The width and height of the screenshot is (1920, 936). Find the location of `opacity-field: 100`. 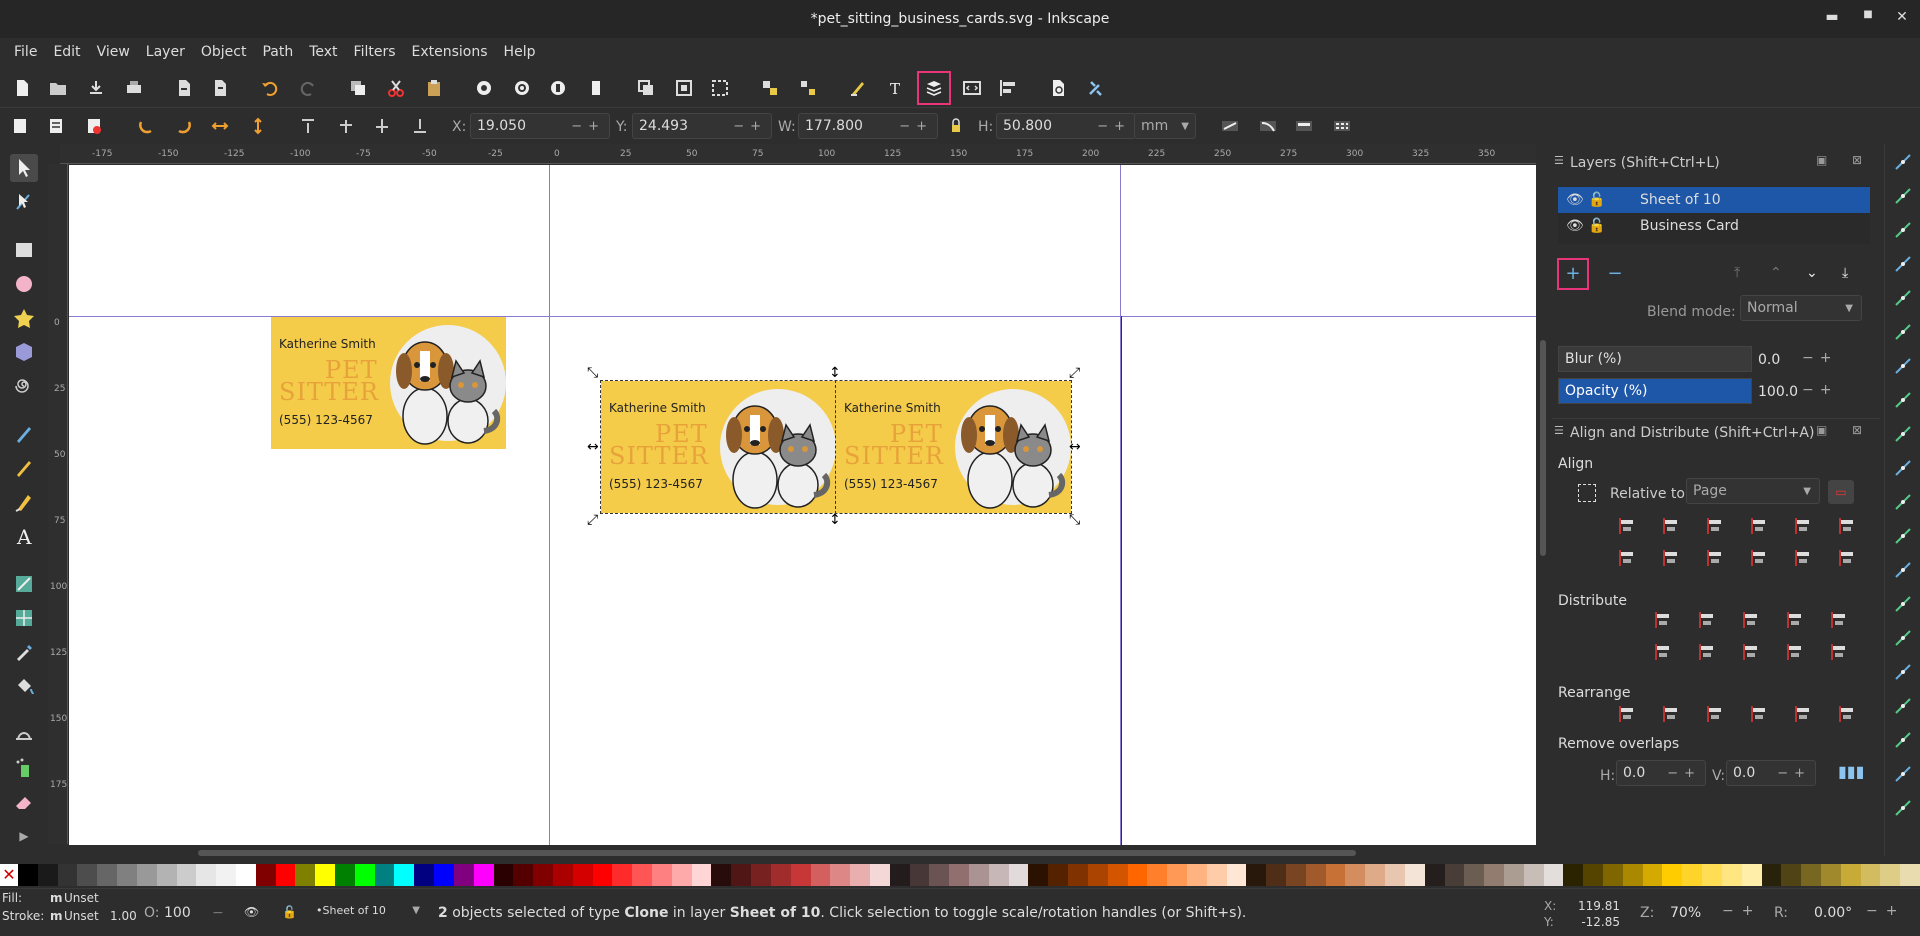

opacity-field: 100 is located at coordinates (177, 913).